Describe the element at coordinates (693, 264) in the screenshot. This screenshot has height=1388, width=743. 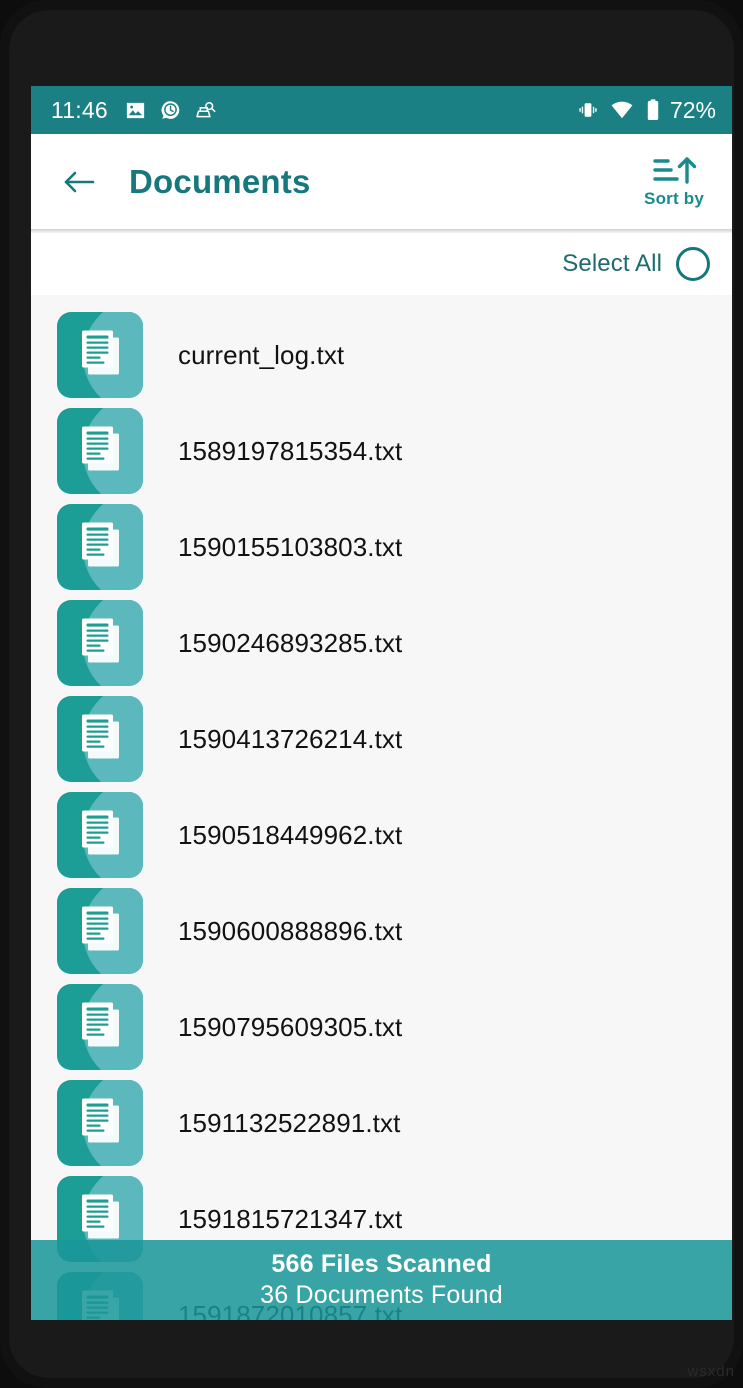
I see `select-all-checkbox` at that location.